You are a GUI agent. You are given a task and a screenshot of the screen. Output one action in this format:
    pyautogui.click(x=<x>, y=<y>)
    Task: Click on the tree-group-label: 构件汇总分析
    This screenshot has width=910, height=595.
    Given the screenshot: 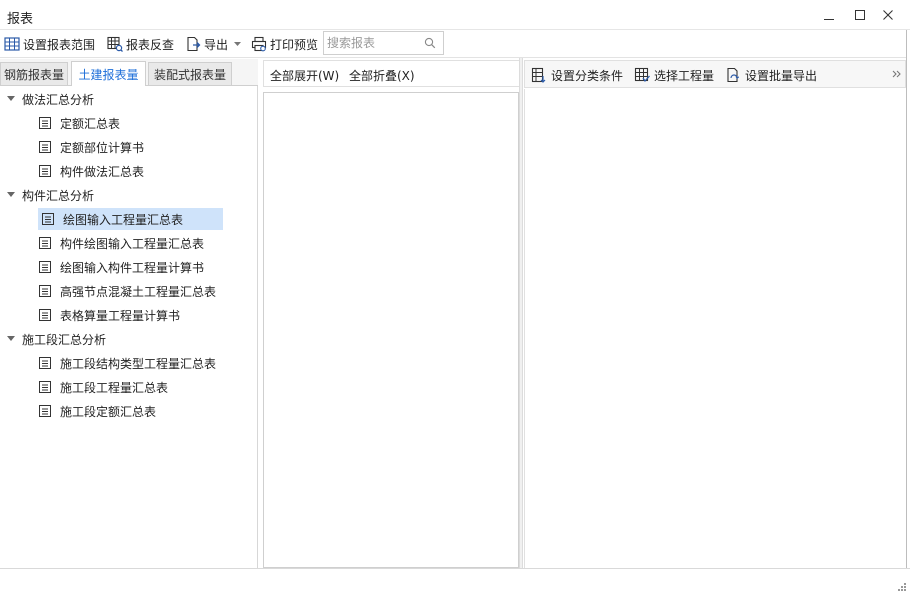 What is the action you would take?
    pyautogui.click(x=58, y=195)
    